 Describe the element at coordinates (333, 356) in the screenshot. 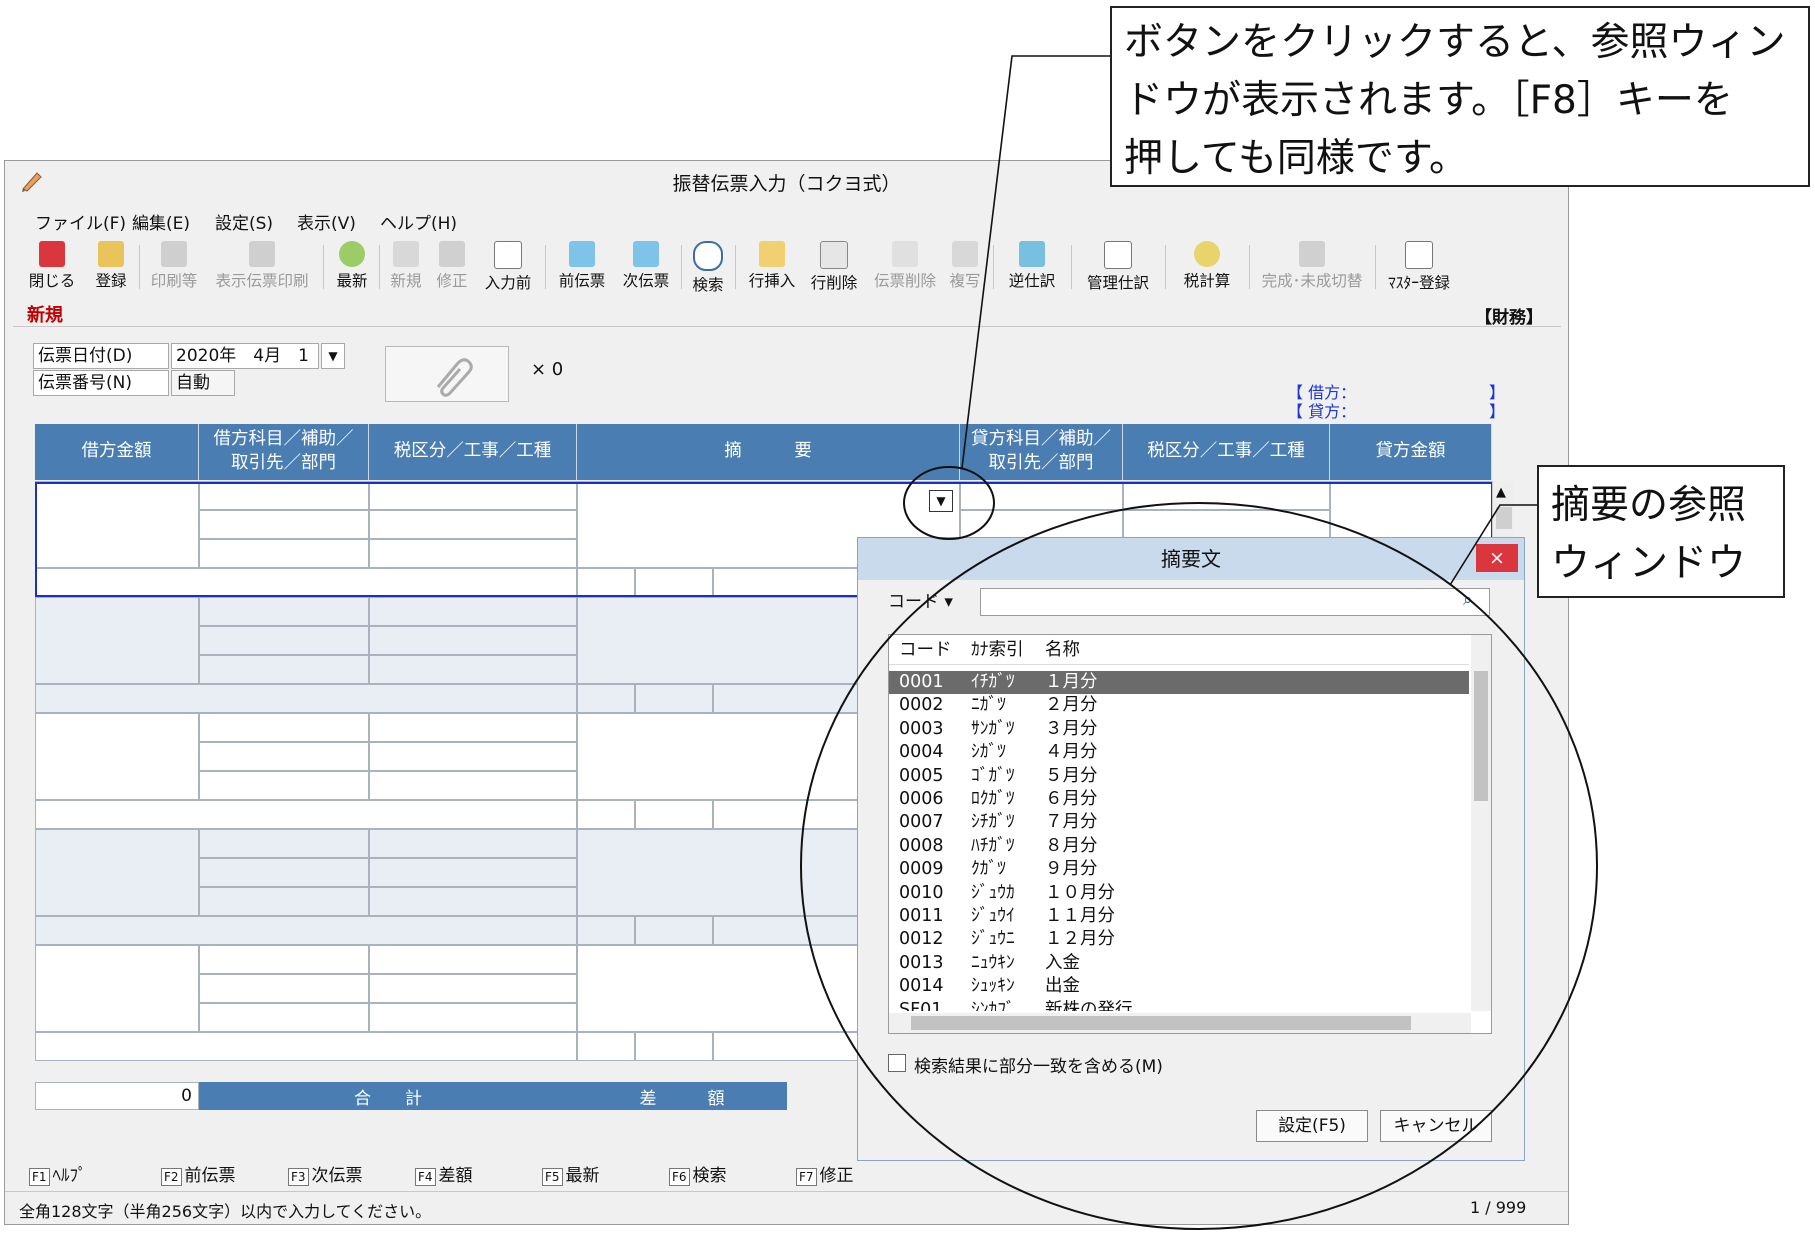

I see `date-dropdown-button: ▼` at that location.